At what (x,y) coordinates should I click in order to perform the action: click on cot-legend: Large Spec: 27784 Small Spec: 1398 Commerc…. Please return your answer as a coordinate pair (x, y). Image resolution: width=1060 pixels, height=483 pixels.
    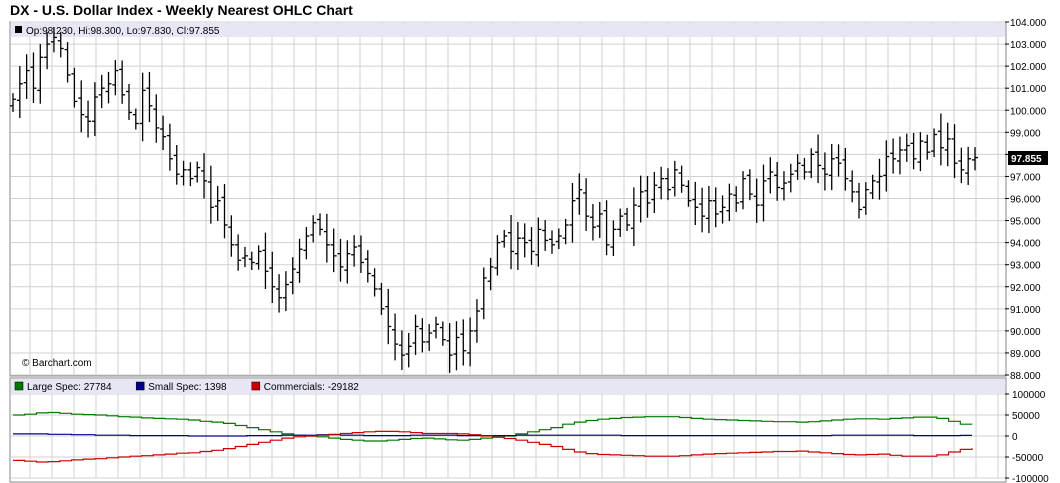
    Looking at the image, I should click on (186, 387).